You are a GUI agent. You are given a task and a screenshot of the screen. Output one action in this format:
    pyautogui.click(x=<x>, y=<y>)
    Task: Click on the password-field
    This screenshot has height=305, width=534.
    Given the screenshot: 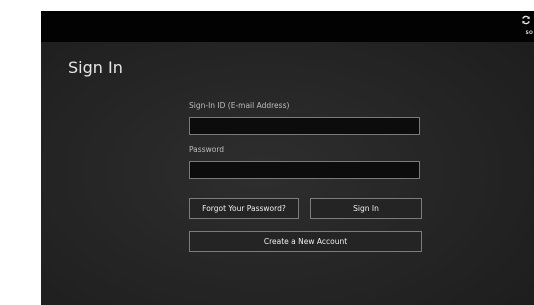 What is the action you would take?
    pyautogui.click(x=304, y=170)
    